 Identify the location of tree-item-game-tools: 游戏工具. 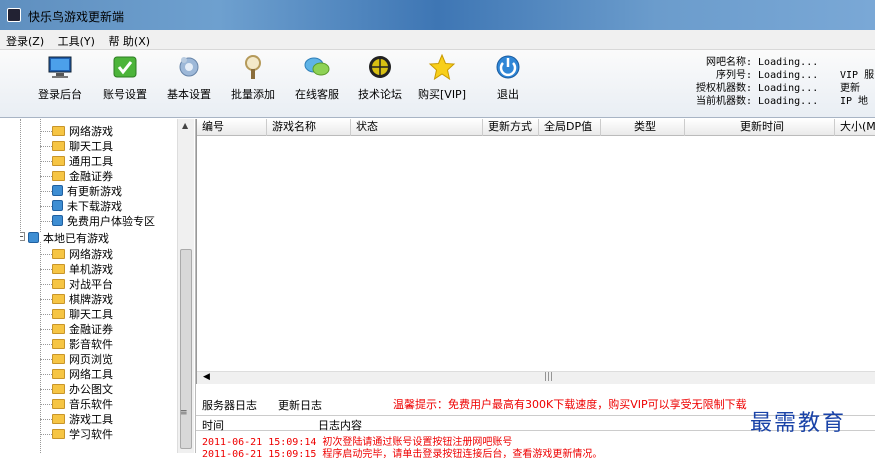
(76, 418).